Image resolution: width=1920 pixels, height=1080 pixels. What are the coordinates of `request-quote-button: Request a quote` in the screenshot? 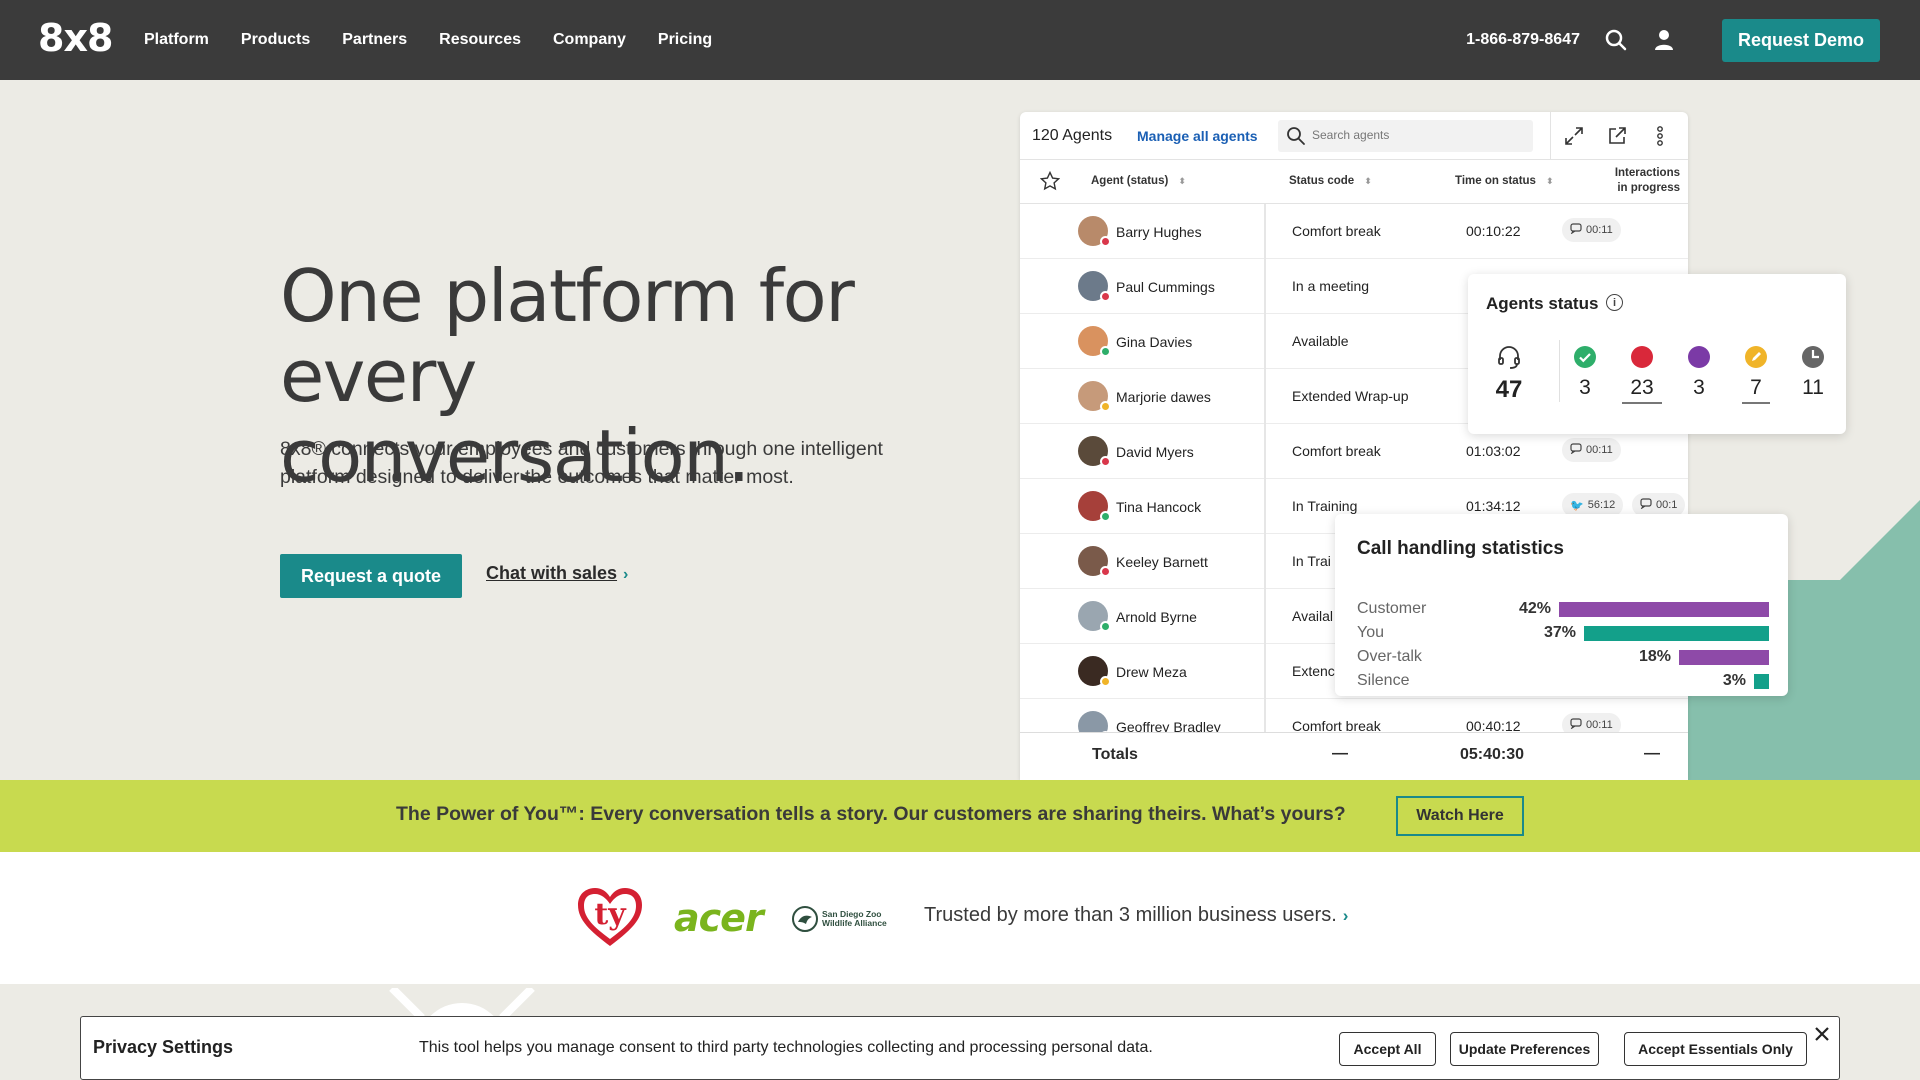 It's located at (371, 576).